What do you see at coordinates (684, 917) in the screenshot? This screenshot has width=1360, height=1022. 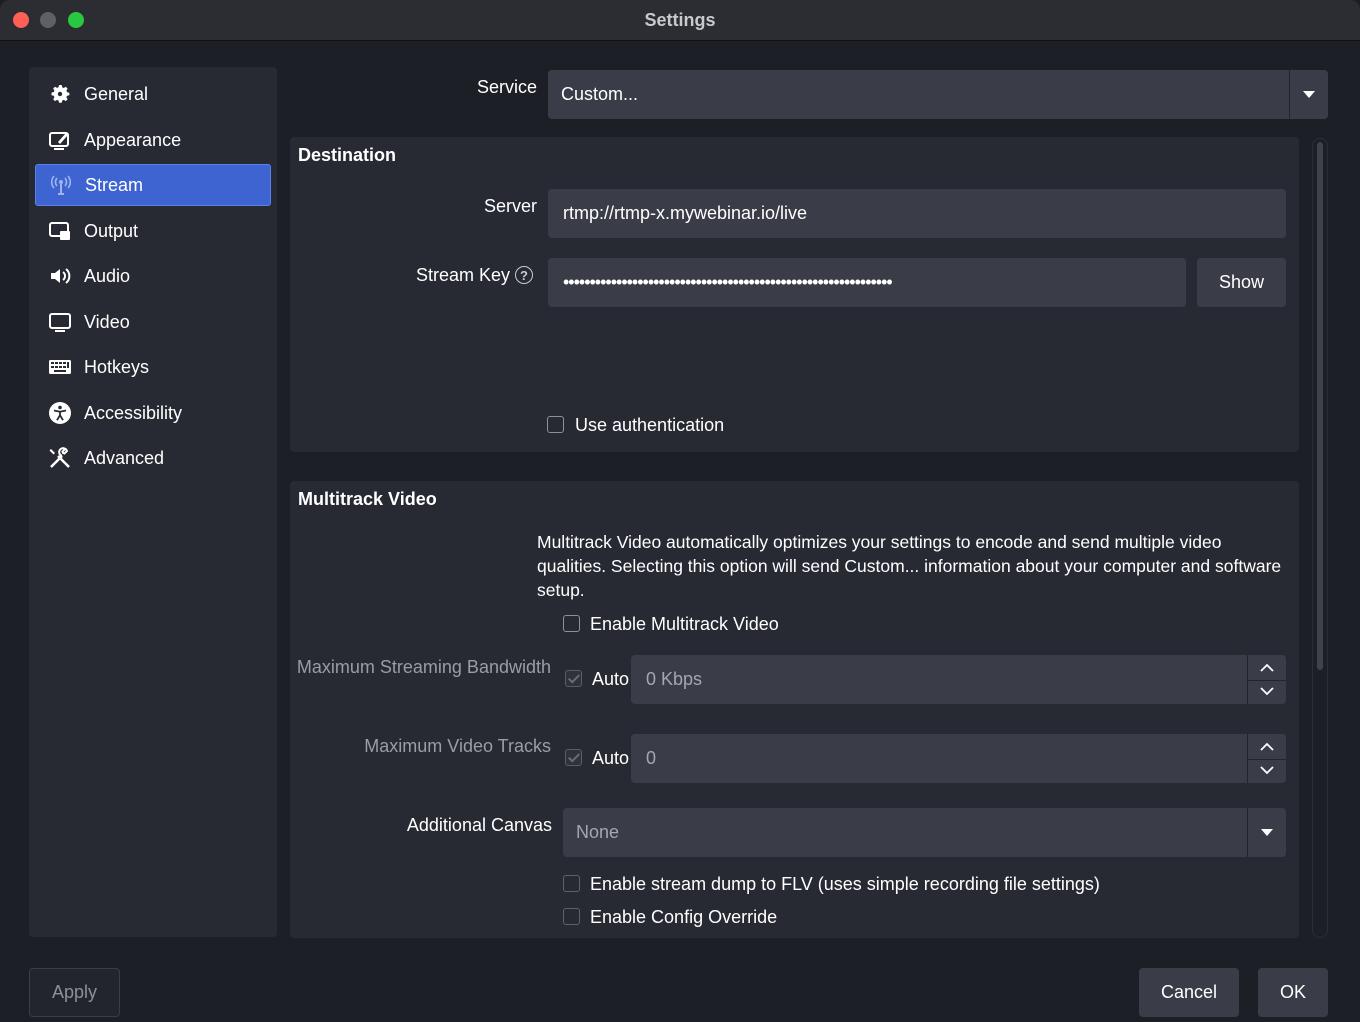 I see `config-override-label: Enable Config Override` at bounding box center [684, 917].